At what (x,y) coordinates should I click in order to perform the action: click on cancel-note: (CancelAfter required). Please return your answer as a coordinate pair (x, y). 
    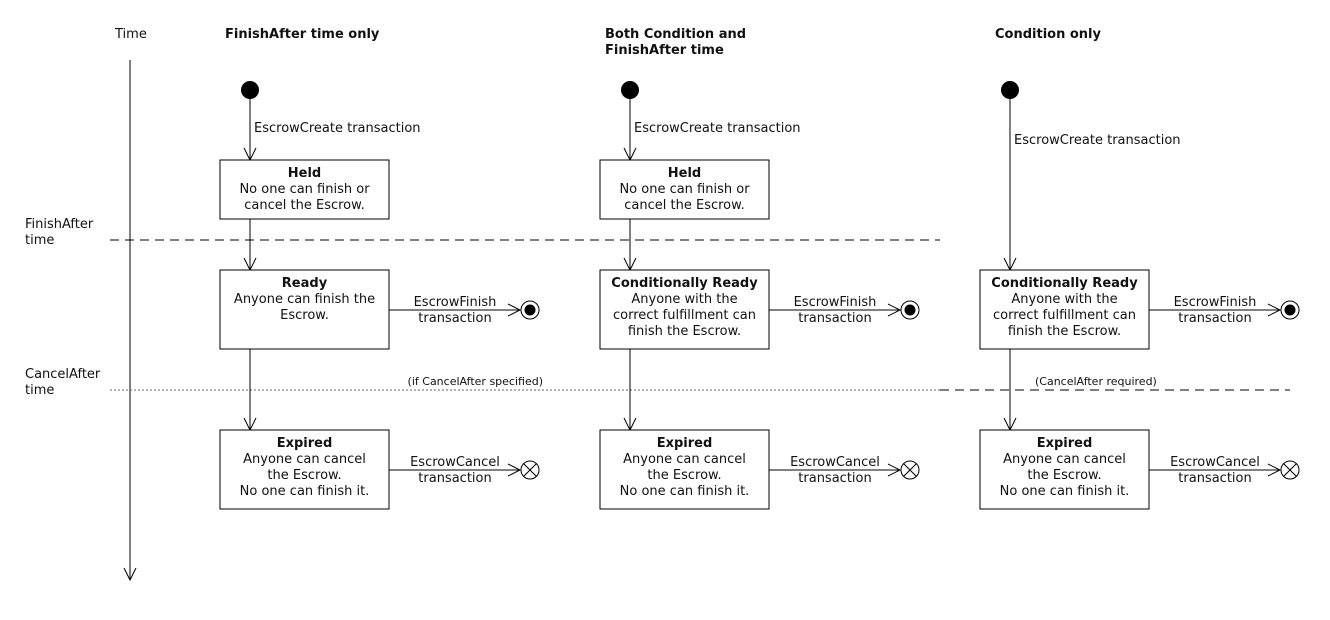
    Looking at the image, I should click on (1096, 381).